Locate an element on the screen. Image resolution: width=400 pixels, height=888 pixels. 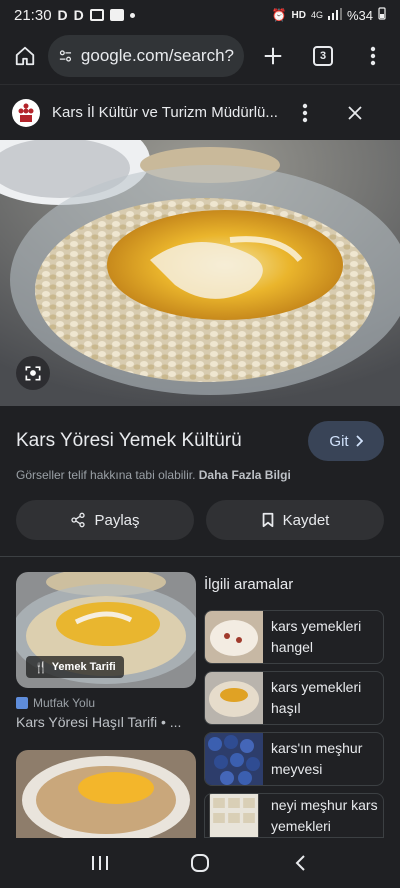
visit-button: Git is located at coordinates (346, 441).